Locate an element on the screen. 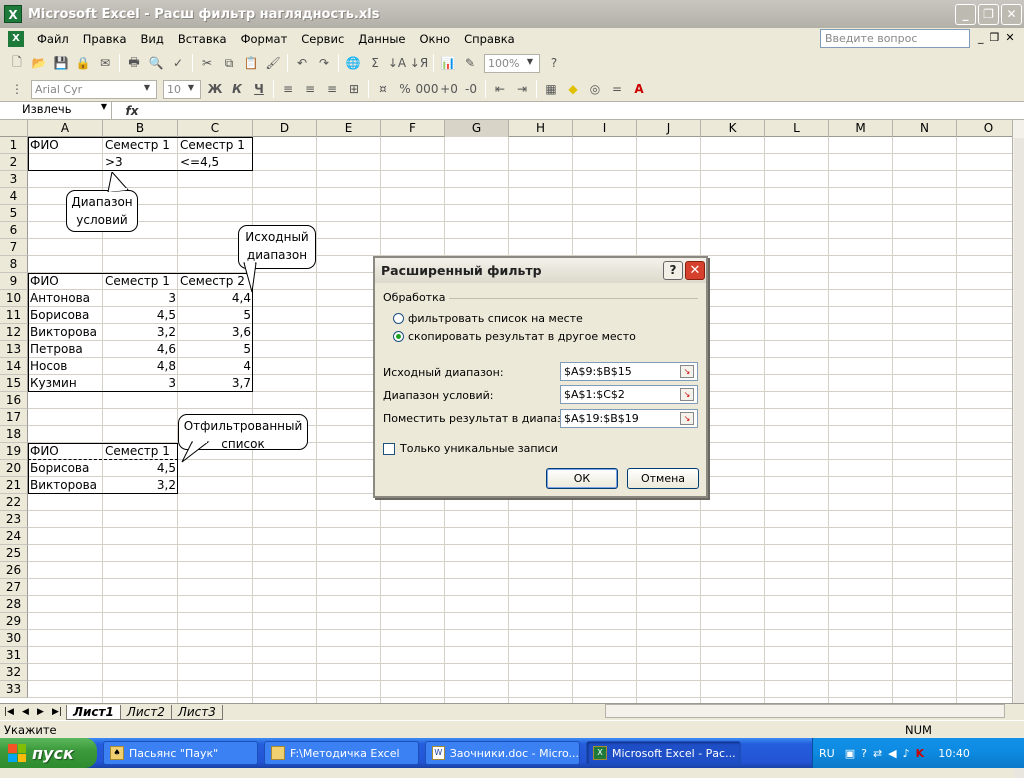 The height and width of the screenshot is (778, 1024). cell-b19: Семестр 1 is located at coordinates (140, 451).